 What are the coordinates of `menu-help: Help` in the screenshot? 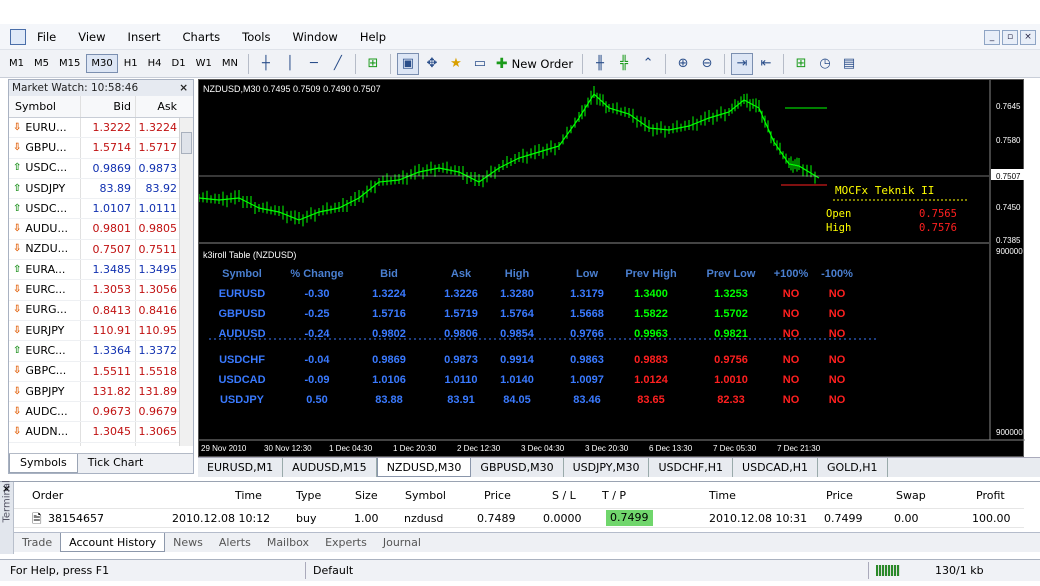 It's located at (373, 37).